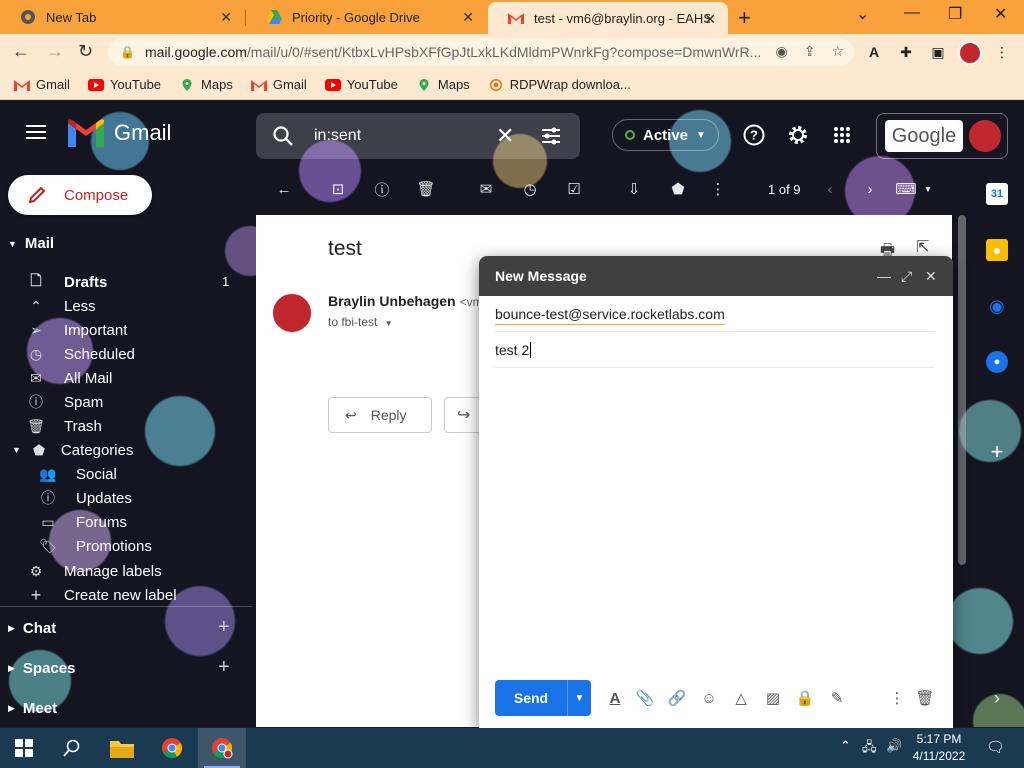 This screenshot has height=768, width=1024. What do you see at coordinates (906, 276) in the screenshot?
I see `fullscreen-icon: ⤢` at bounding box center [906, 276].